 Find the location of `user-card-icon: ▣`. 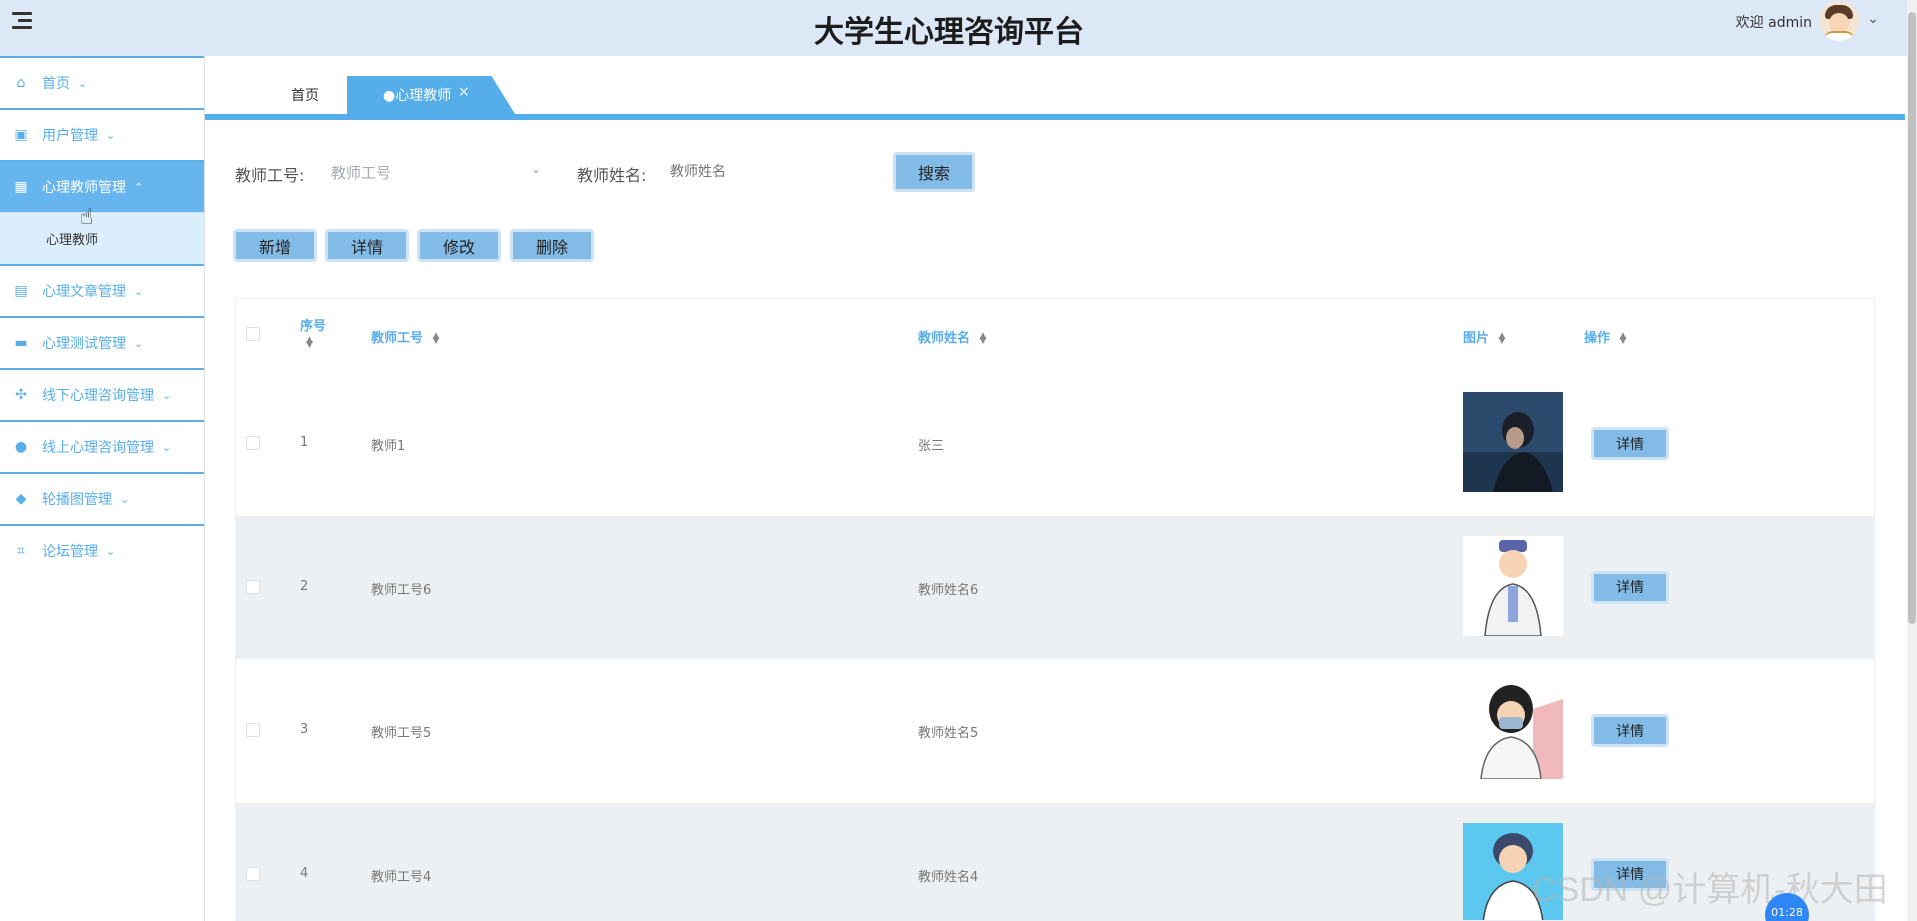

user-card-icon: ▣ is located at coordinates (21, 135).